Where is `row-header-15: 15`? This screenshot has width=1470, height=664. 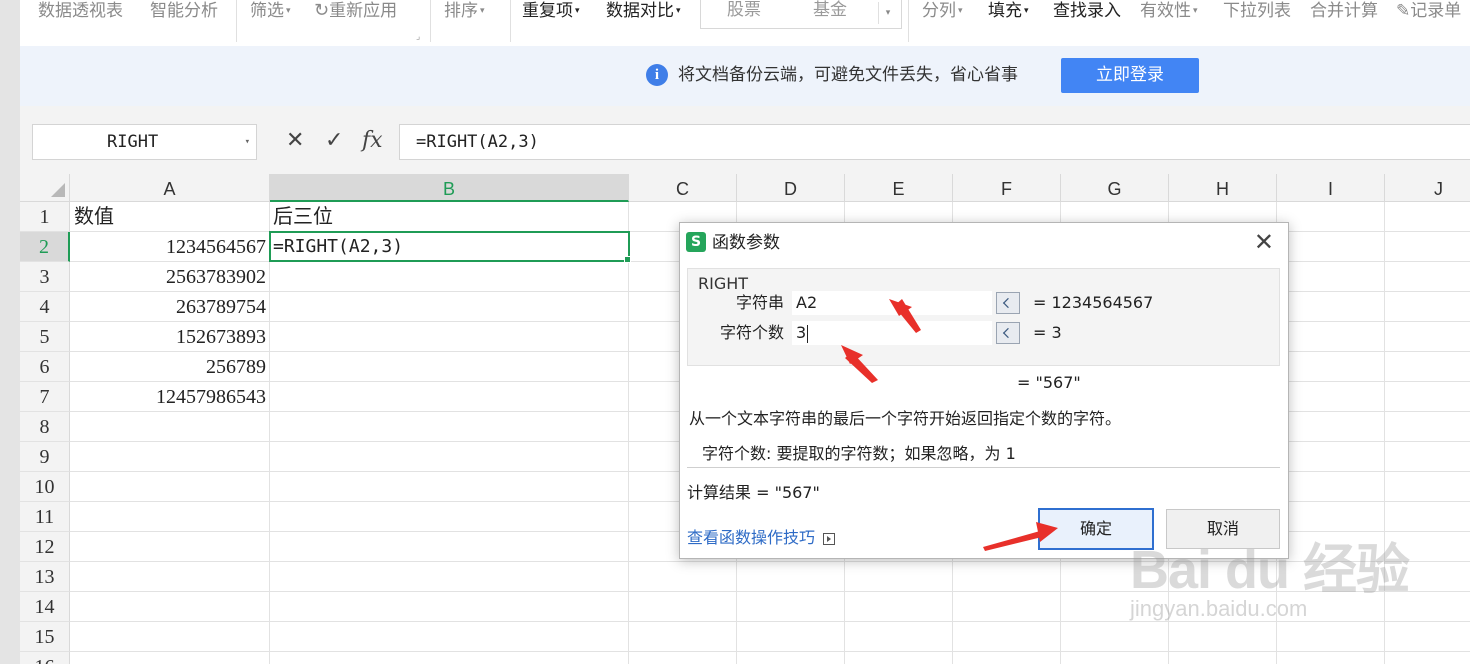 row-header-15: 15 is located at coordinates (45, 637).